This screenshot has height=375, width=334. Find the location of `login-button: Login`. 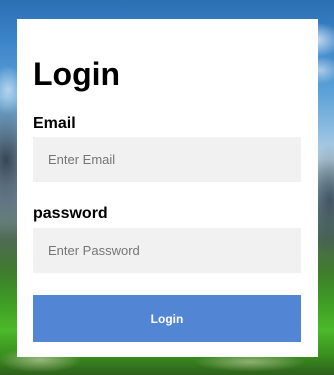

login-button: Login is located at coordinates (167, 318).